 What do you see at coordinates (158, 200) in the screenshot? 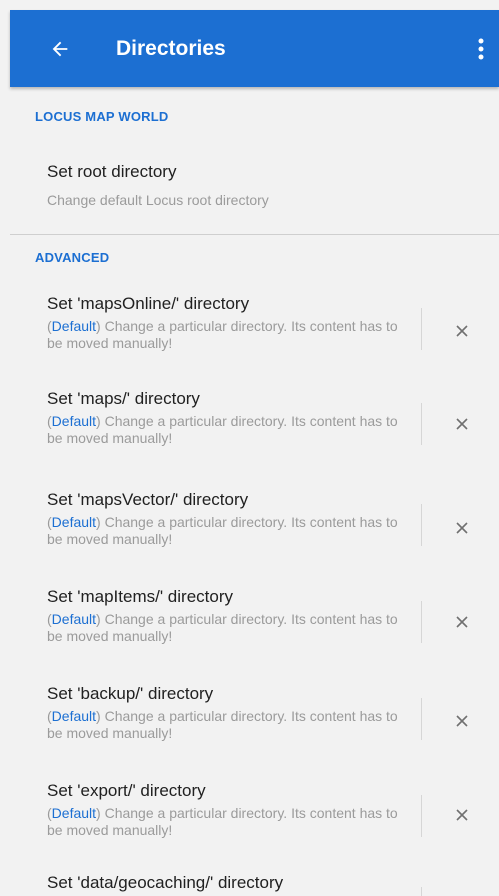
I see `item-description: Change default Locus root directory` at bounding box center [158, 200].